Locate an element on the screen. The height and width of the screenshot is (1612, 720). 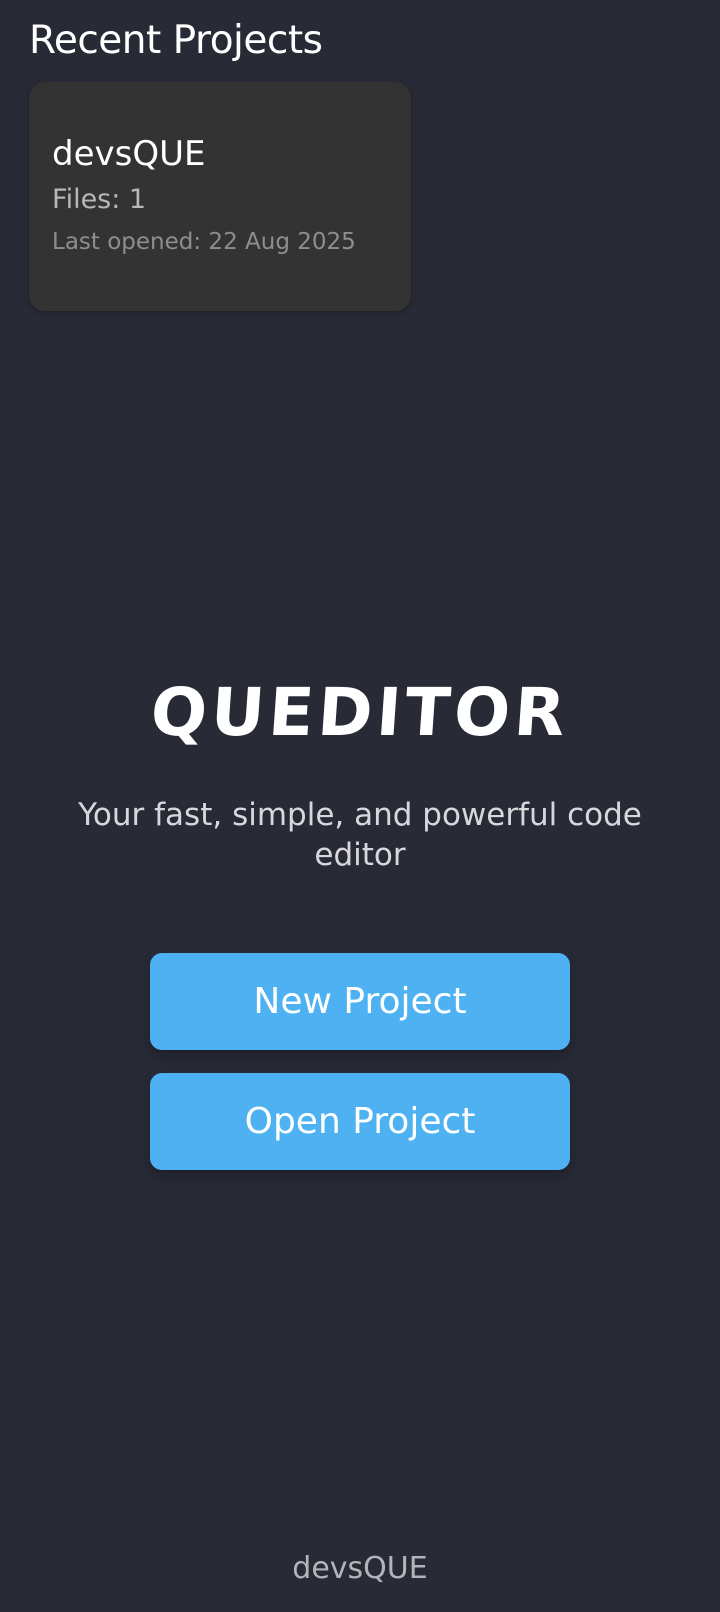
project-last-opened: Last opened: 22 Aug 2025 is located at coordinates (204, 242).